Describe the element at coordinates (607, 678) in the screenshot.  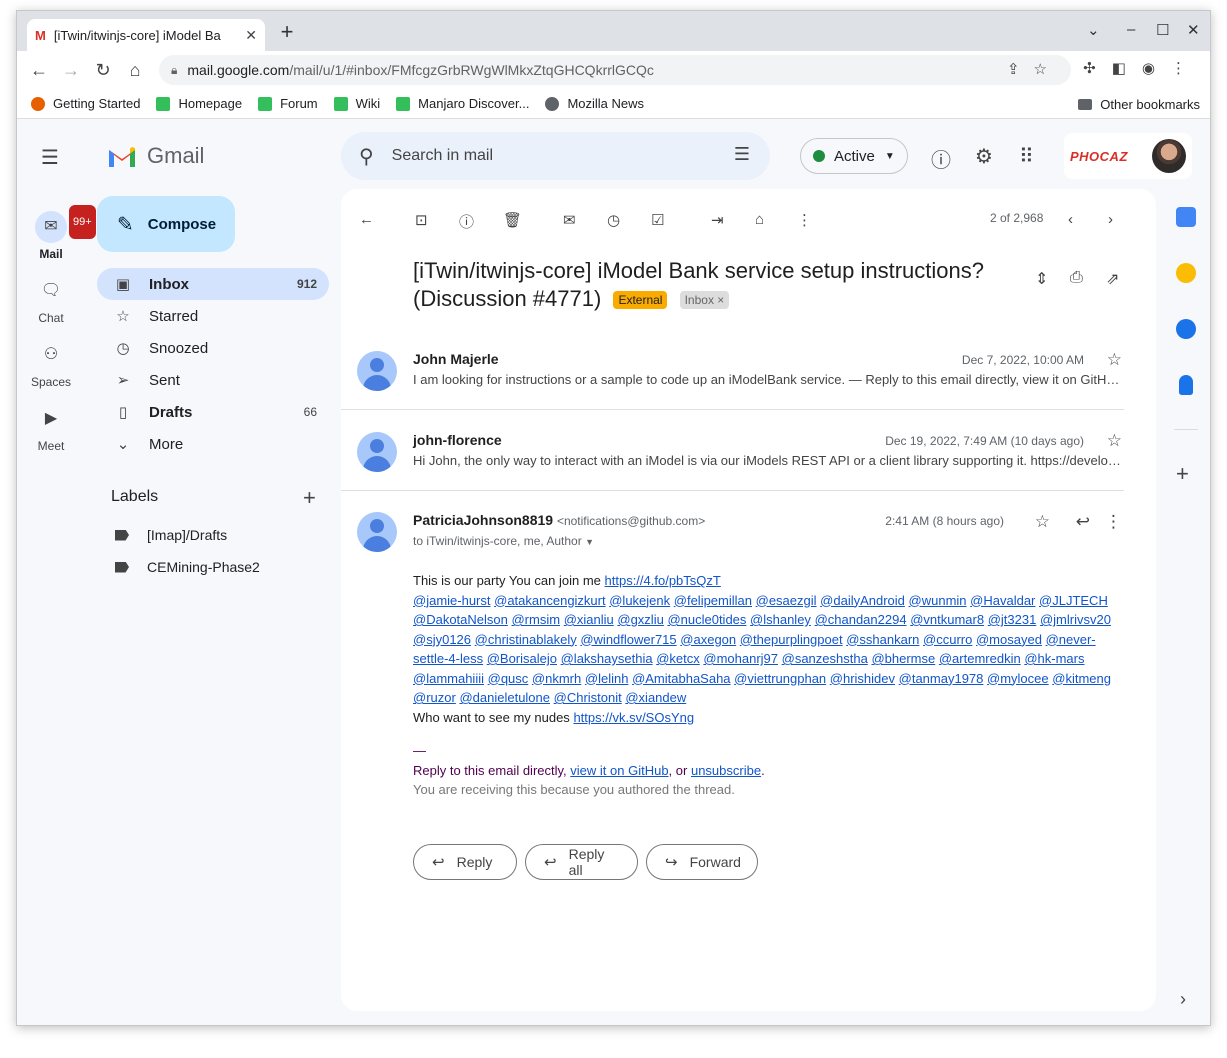
I see `mention-link: @lelinh` at that location.